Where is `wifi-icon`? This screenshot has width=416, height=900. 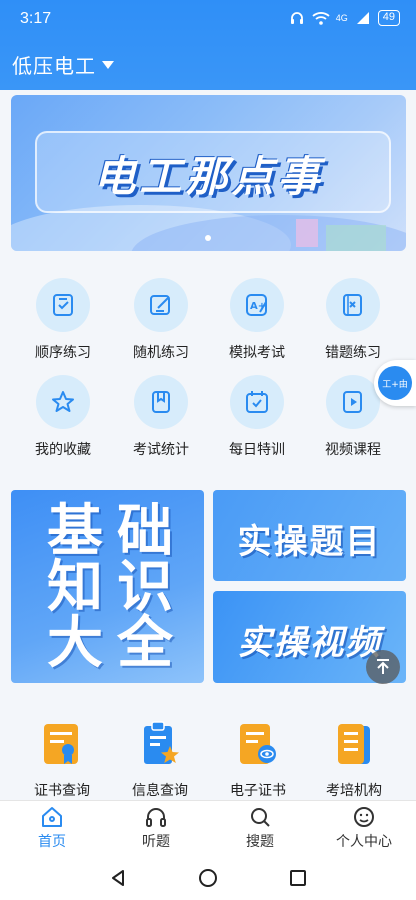 wifi-icon is located at coordinates (321, 18).